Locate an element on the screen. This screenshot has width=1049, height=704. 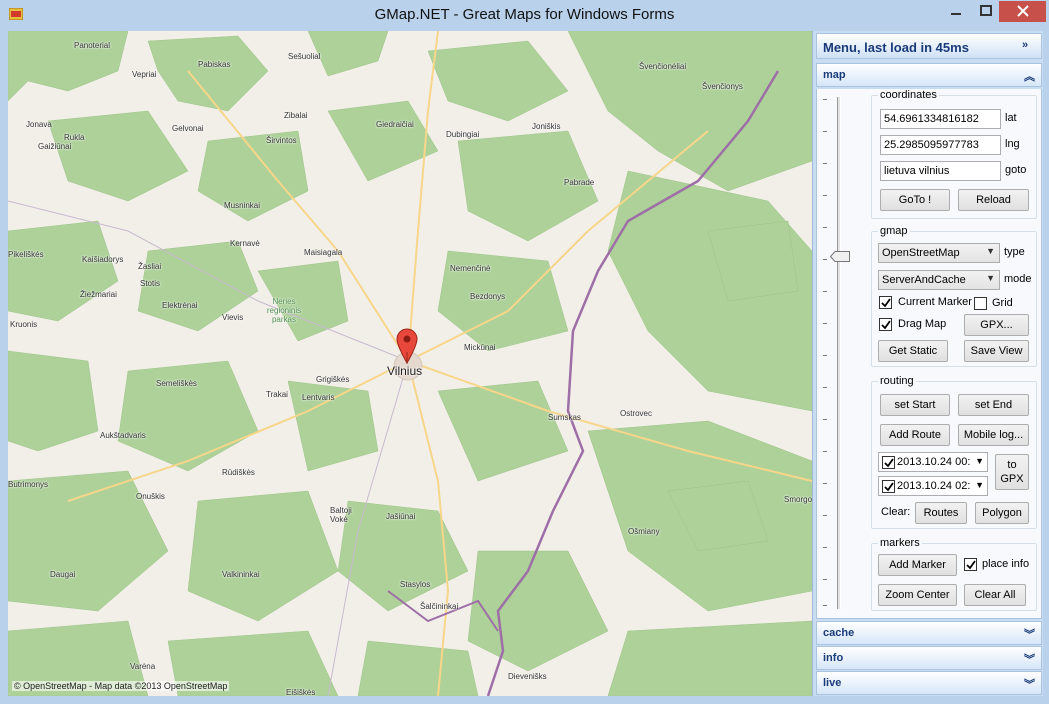
route-start-date-value: 2013.10.24 00: is located at coordinates (934, 462).